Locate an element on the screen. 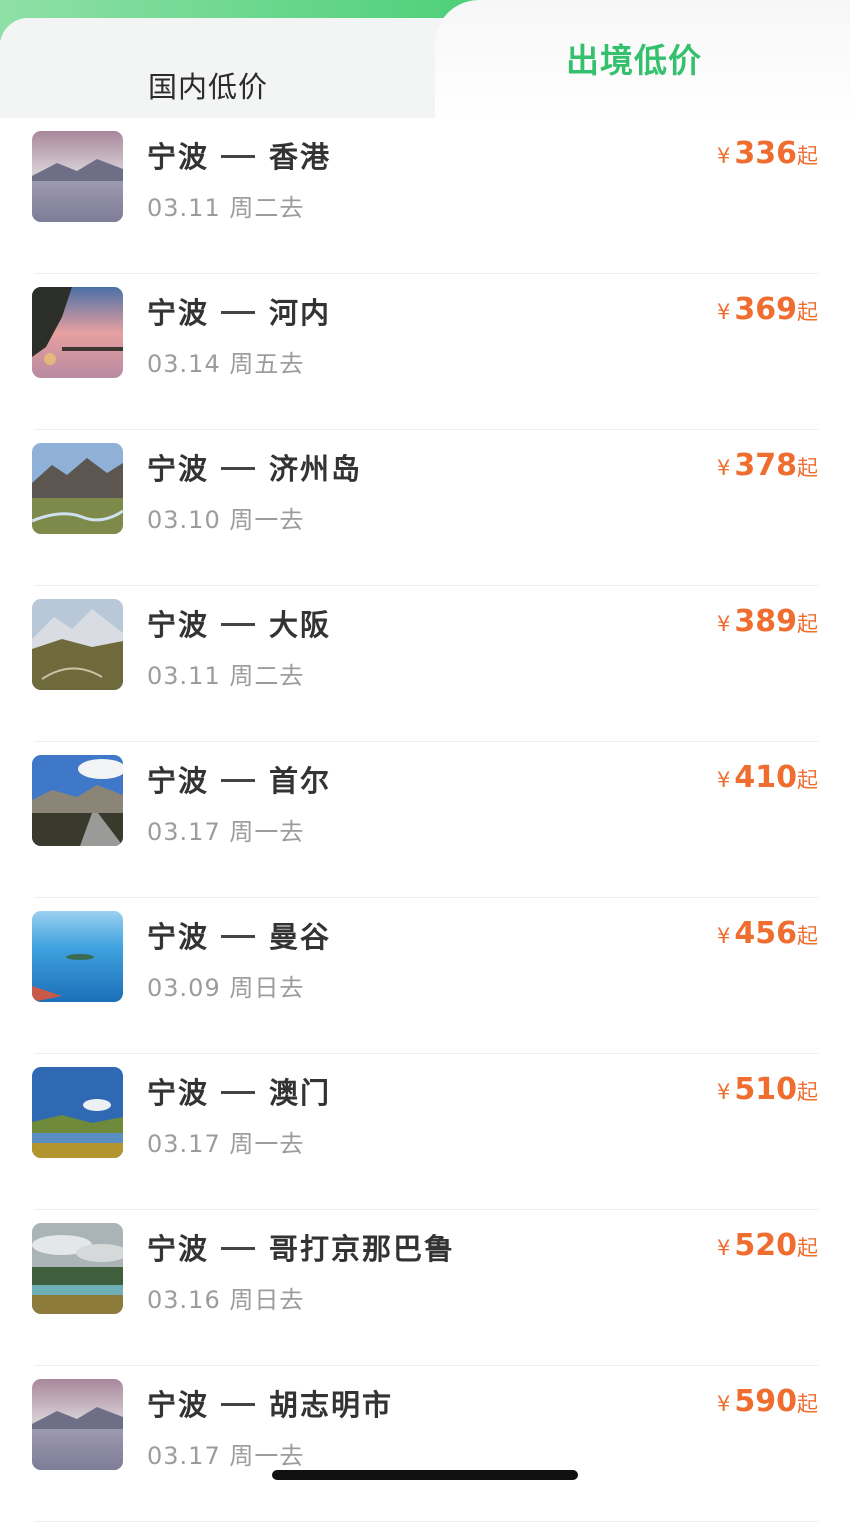  destination-city: 胡志明市 is located at coordinates (331, 1405).